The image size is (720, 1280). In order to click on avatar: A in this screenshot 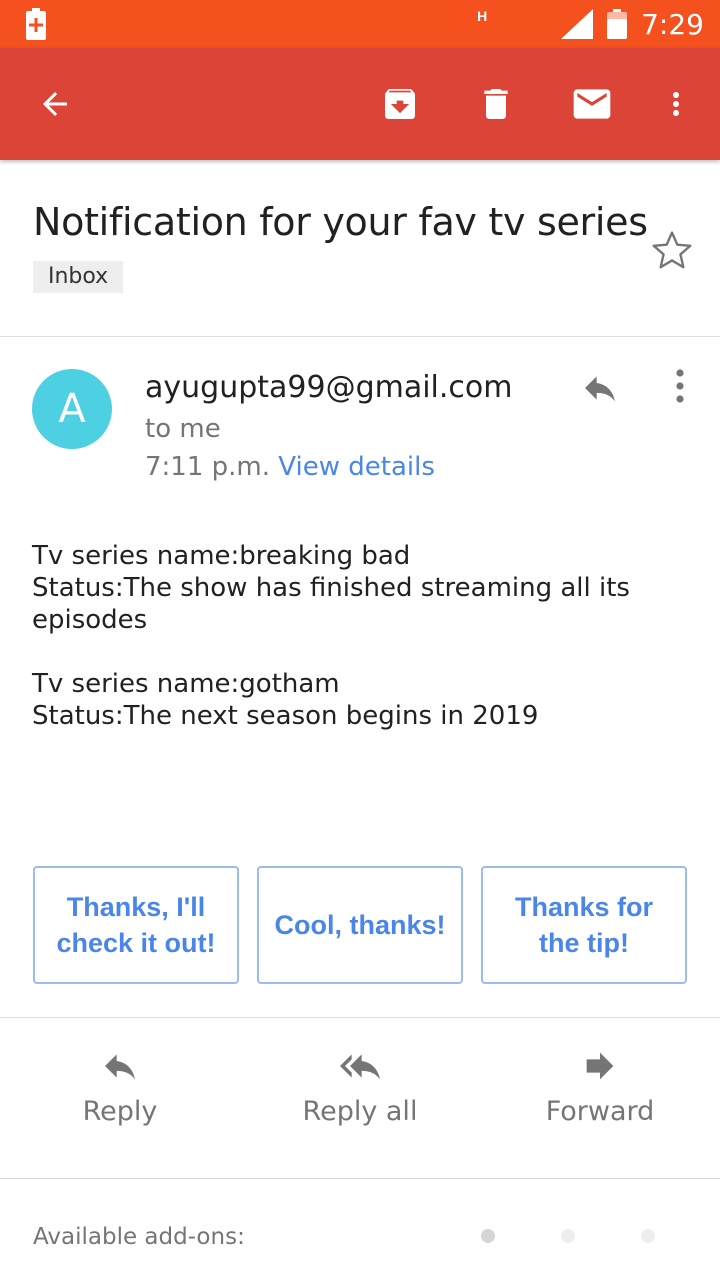, I will do `click(72, 409)`.